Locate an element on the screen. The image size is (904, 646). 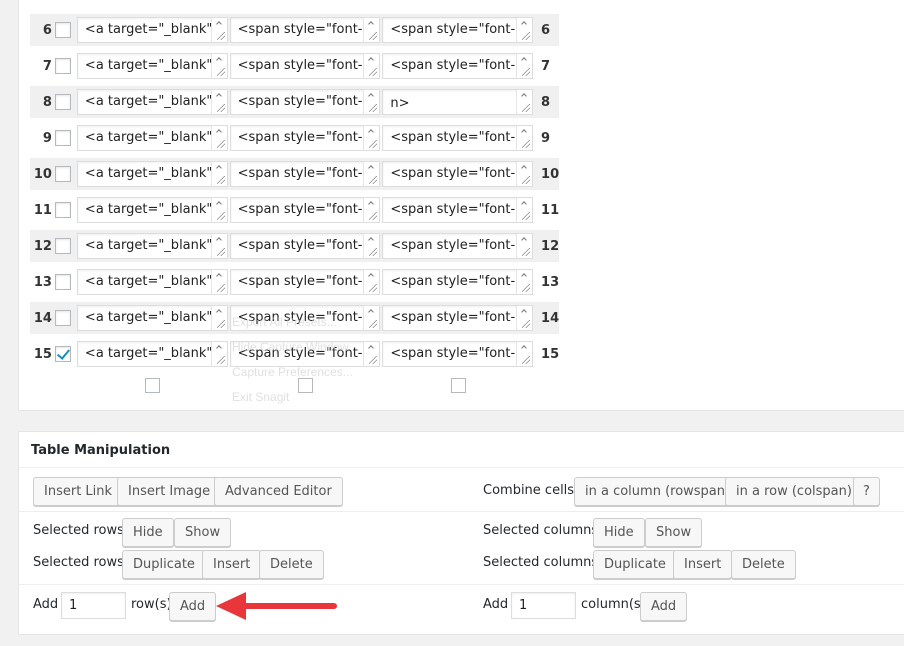
insert-rows-button: Insert is located at coordinates (232, 564).